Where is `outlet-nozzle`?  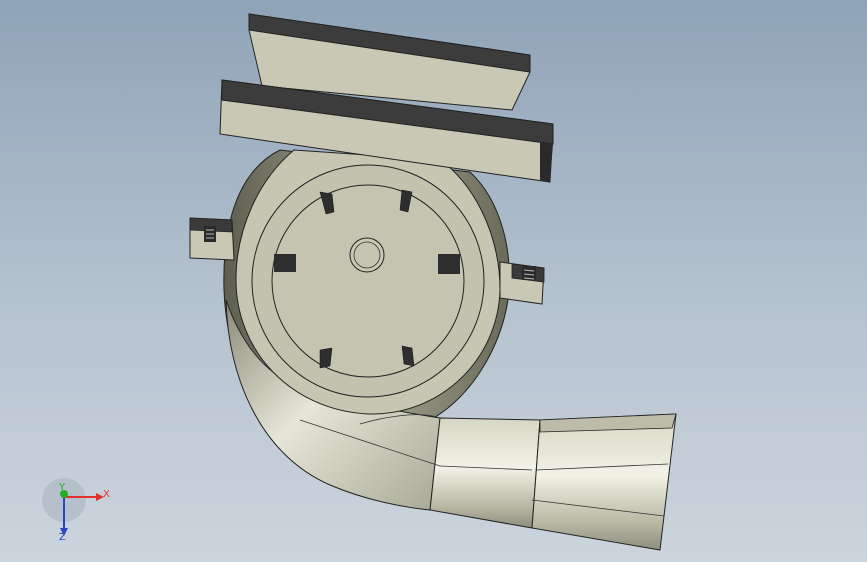
outlet-nozzle is located at coordinates (604, 482).